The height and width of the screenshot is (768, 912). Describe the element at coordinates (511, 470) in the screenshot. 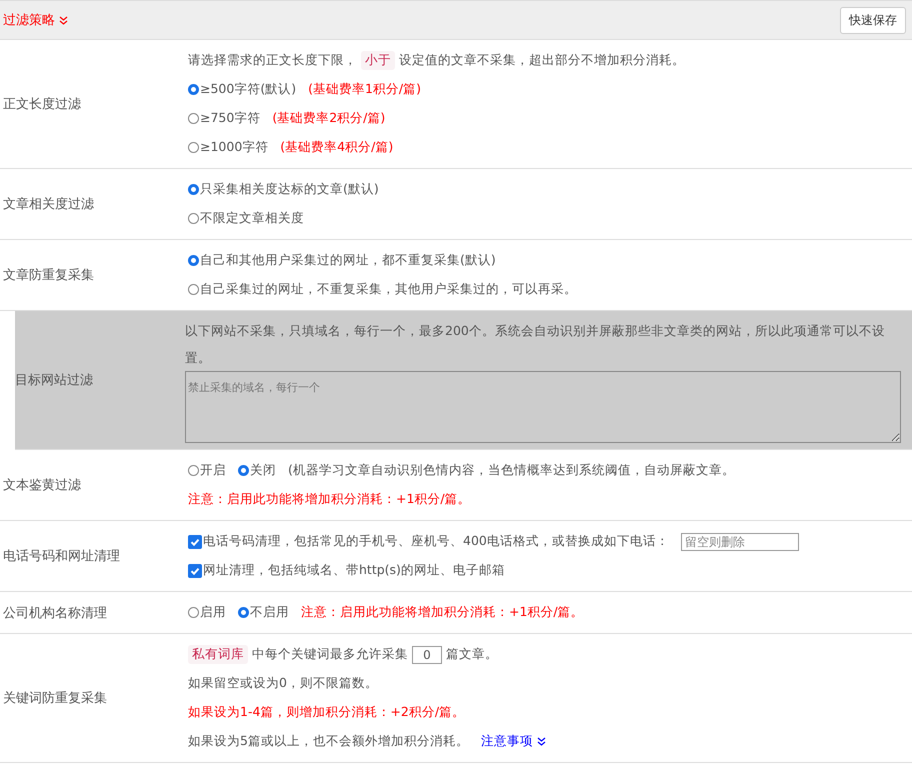

I see `description-text: (机器学习文章自动识别色情内容，当色情概率达到系统阈值，自动屏蔽文章。` at that location.